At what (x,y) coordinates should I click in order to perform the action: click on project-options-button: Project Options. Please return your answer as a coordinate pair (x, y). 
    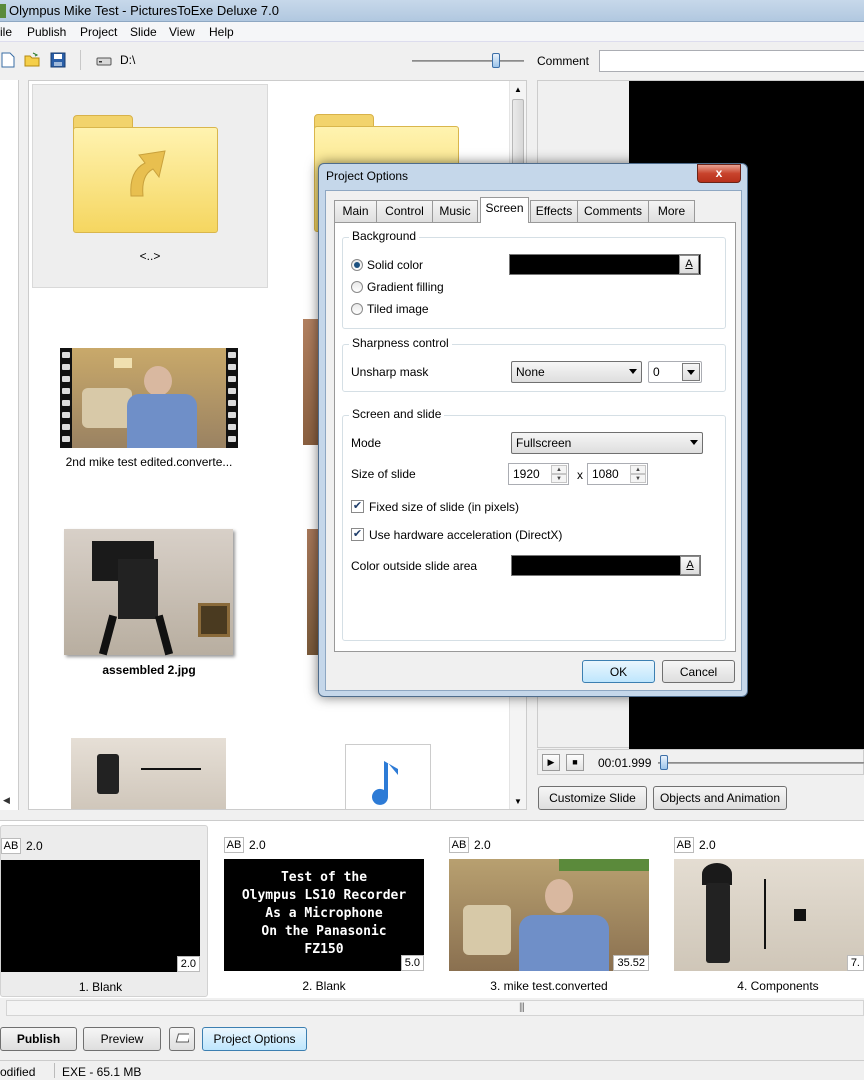
    Looking at the image, I should click on (254, 1039).